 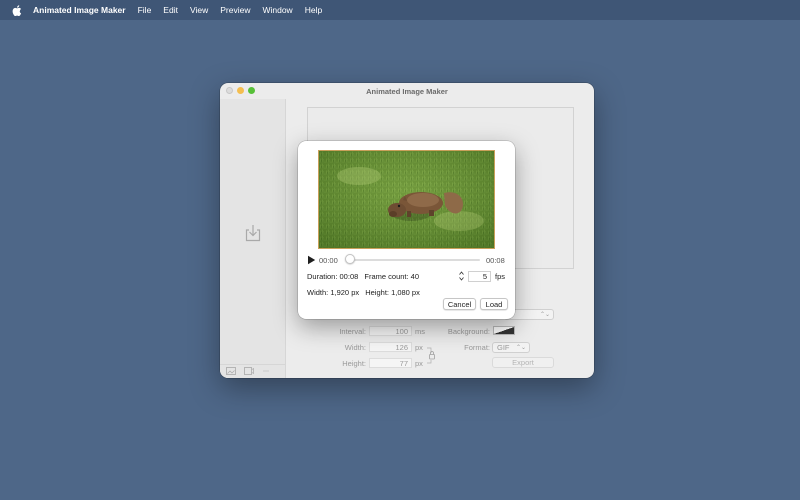 I want to click on duration-text: Duration: 00:08, so click(x=333, y=276).